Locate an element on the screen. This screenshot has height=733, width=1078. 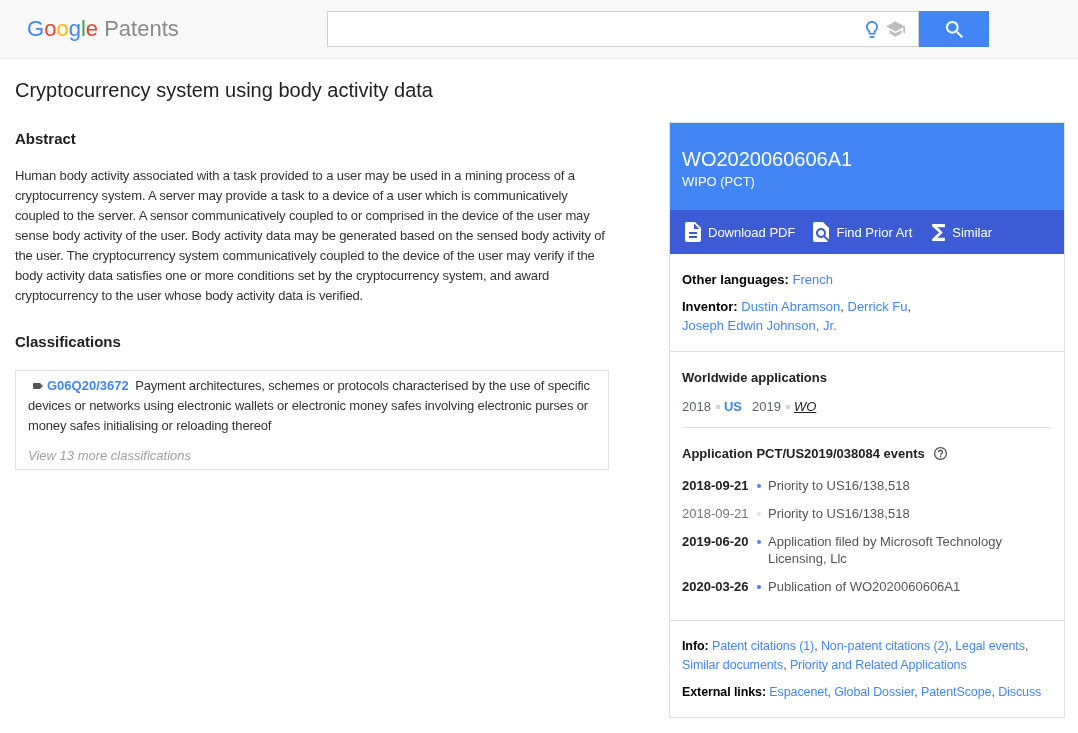
section-heading: Classifications is located at coordinates (68, 342).